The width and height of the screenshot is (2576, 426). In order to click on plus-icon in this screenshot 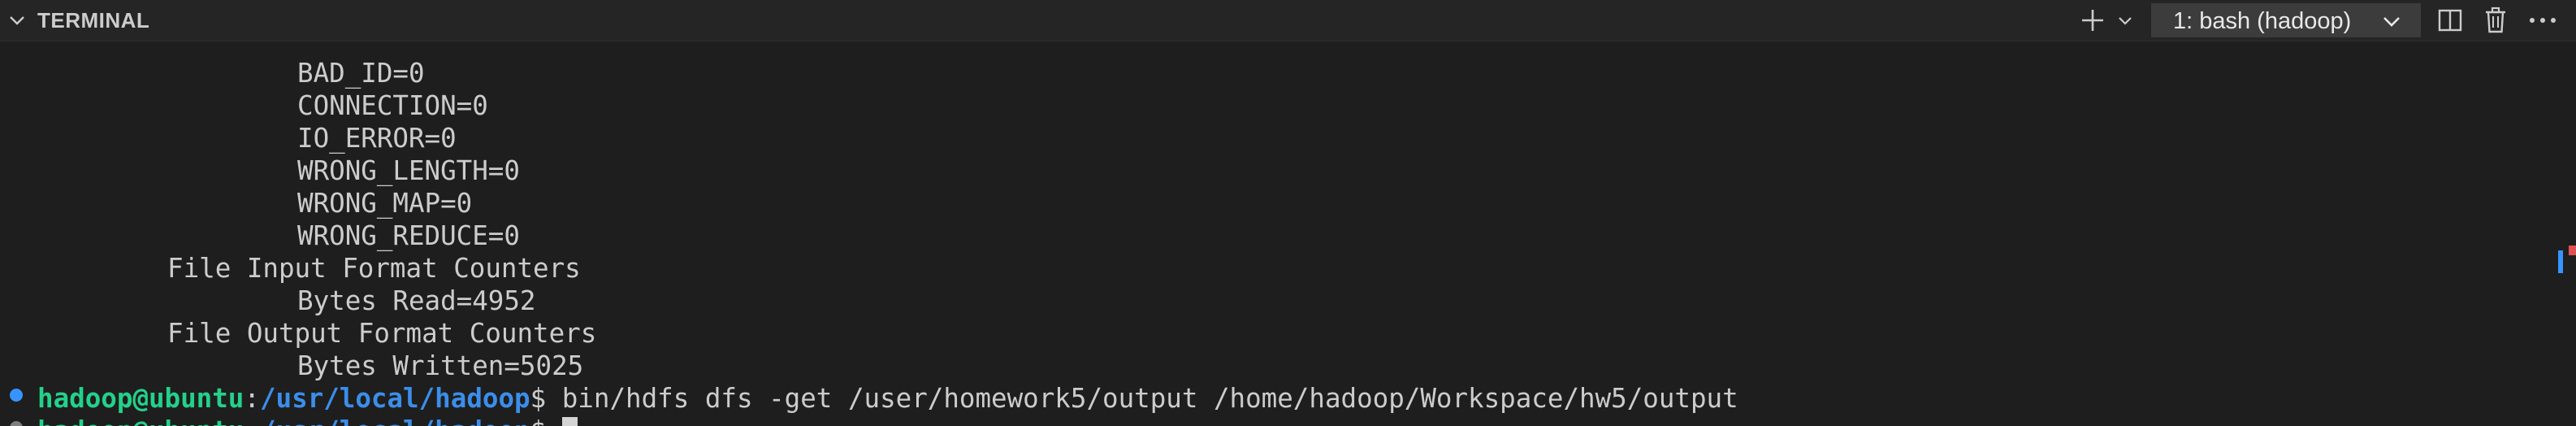, I will do `click(2092, 20)`.